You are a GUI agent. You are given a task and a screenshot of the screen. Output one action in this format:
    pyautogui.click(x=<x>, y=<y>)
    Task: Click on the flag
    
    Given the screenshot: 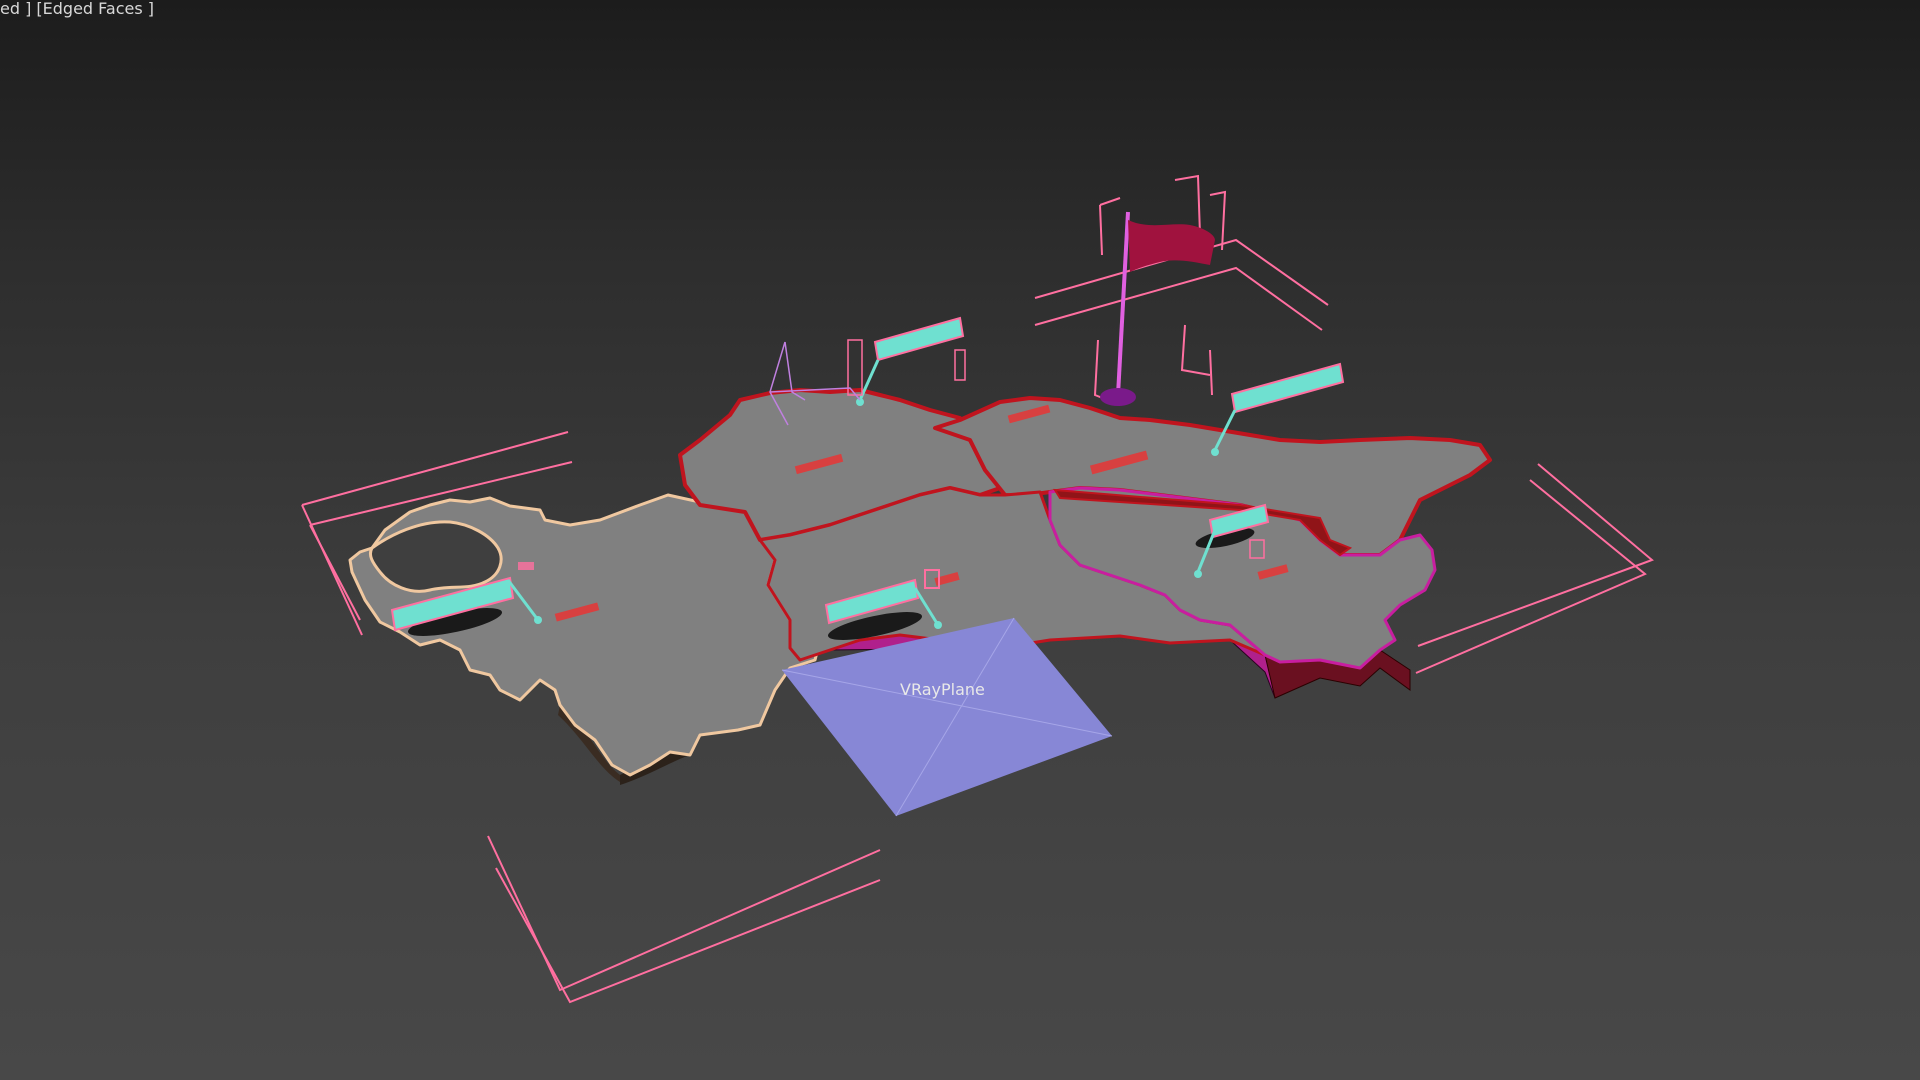 What is the action you would take?
    pyautogui.click(x=1157, y=308)
    